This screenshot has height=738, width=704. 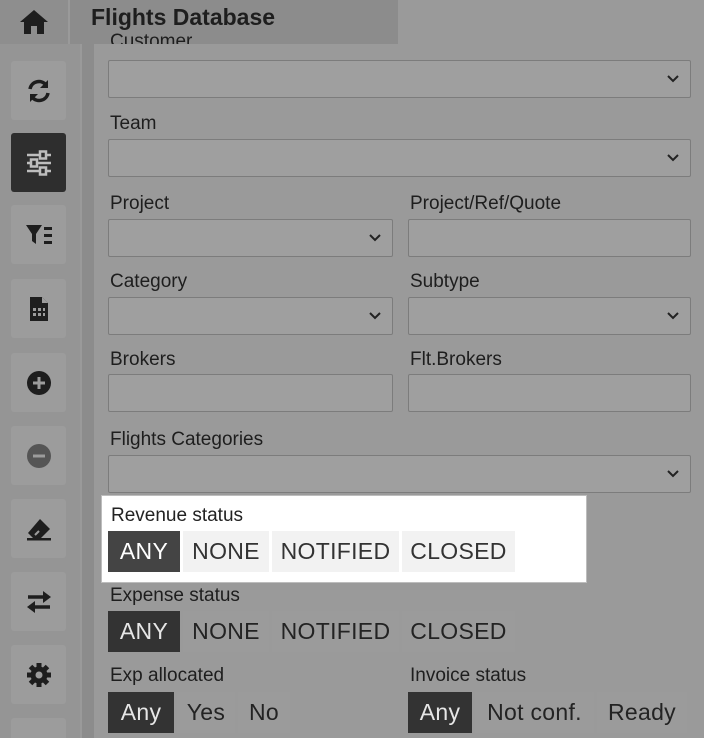 I want to click on sidebar-divider, so click(x=88, y=391).